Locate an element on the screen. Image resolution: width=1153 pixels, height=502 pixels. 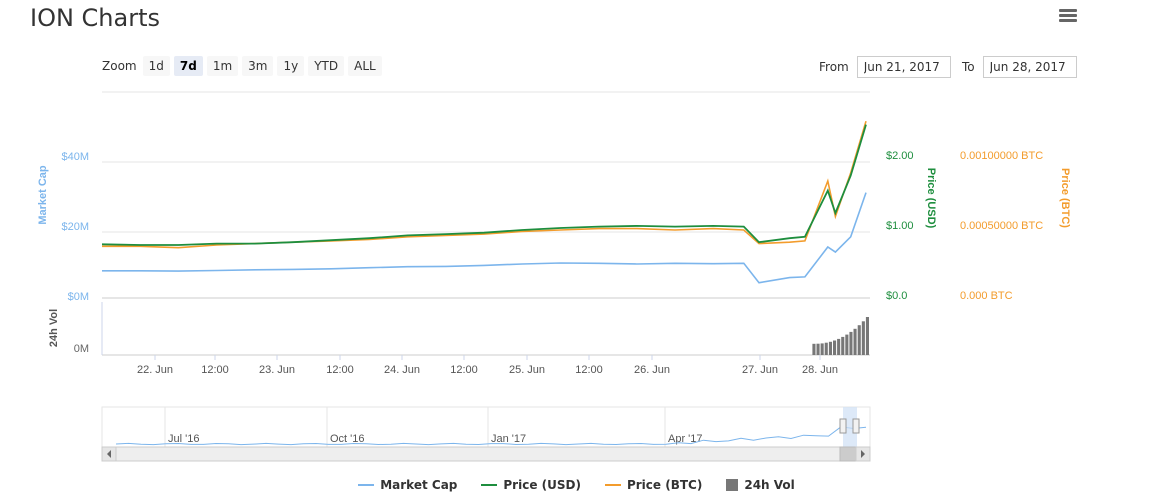
btc-tick-1: 0.00050000 BTC is located at coordinates (1001, 226).